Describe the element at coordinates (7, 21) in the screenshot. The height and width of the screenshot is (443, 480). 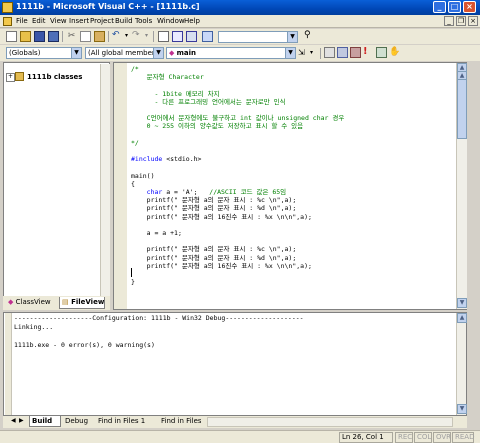
I see `document-icon` at that location.